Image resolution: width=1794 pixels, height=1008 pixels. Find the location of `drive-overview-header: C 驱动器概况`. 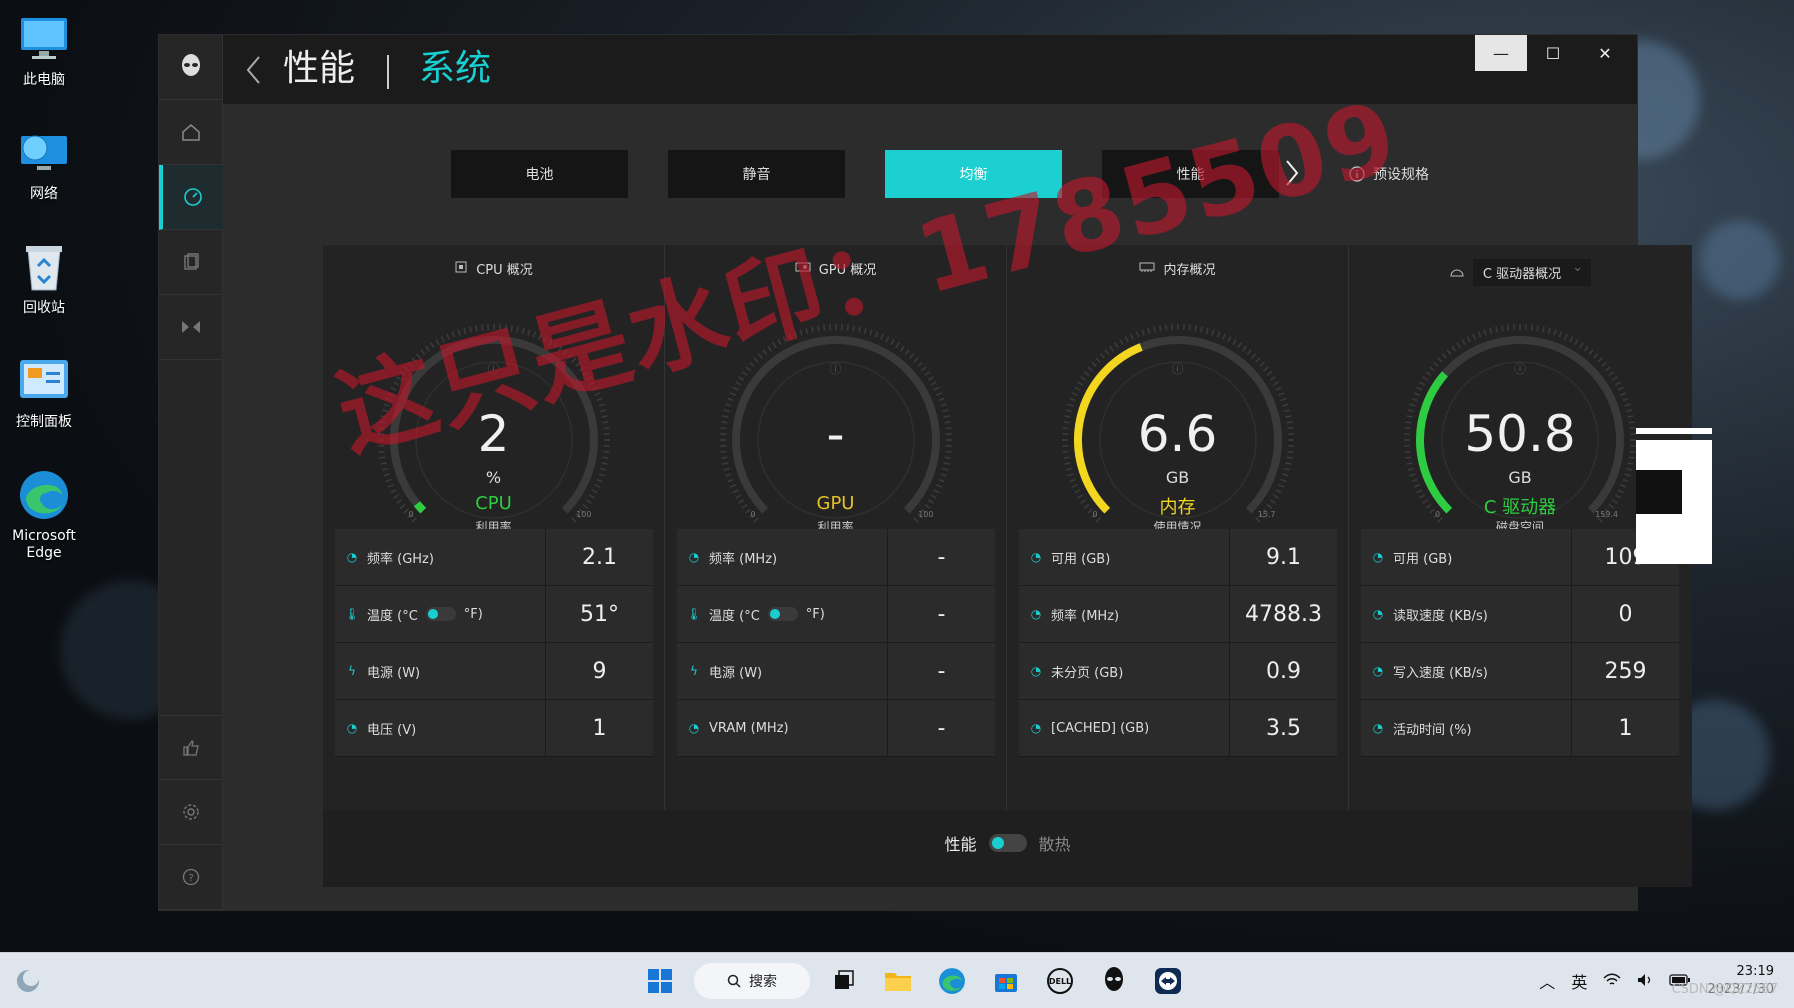

drive-overview-header: C 驱动器概况 is located at coordinates (1520, 272).